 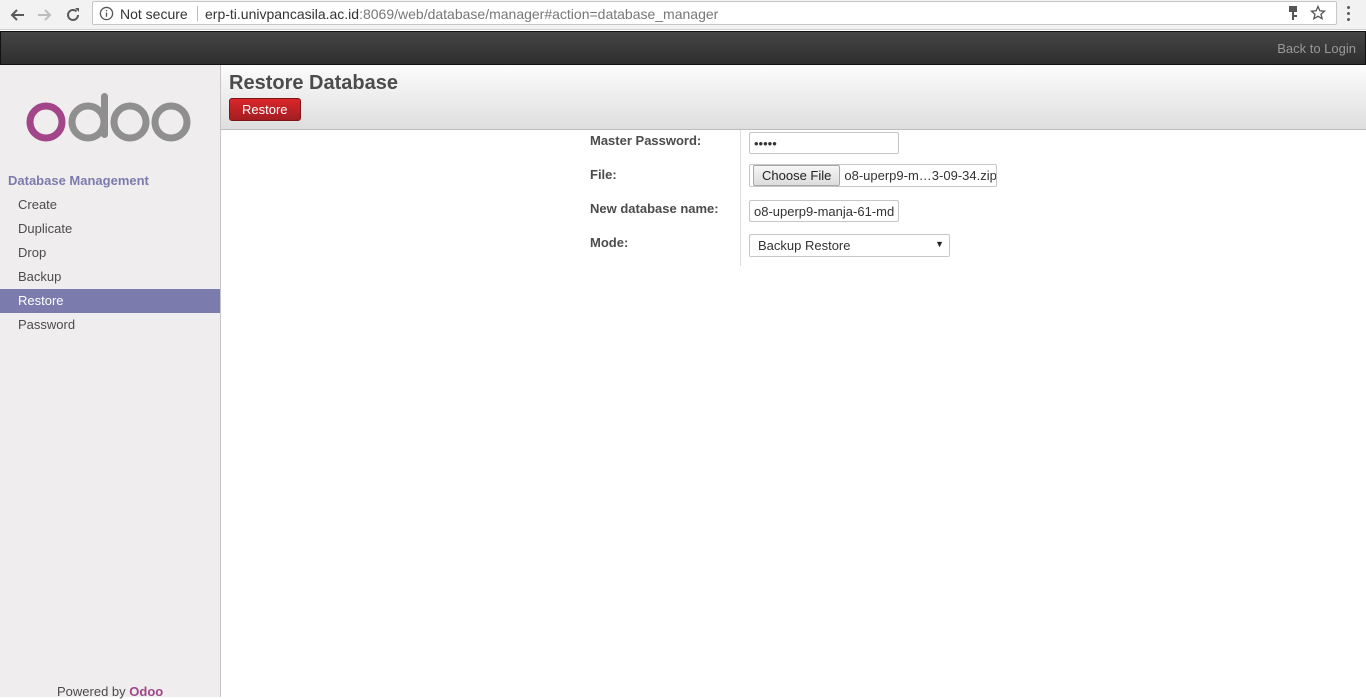 I want to click on sidebar-item-restore: Restore, so click(x=110, y=301).